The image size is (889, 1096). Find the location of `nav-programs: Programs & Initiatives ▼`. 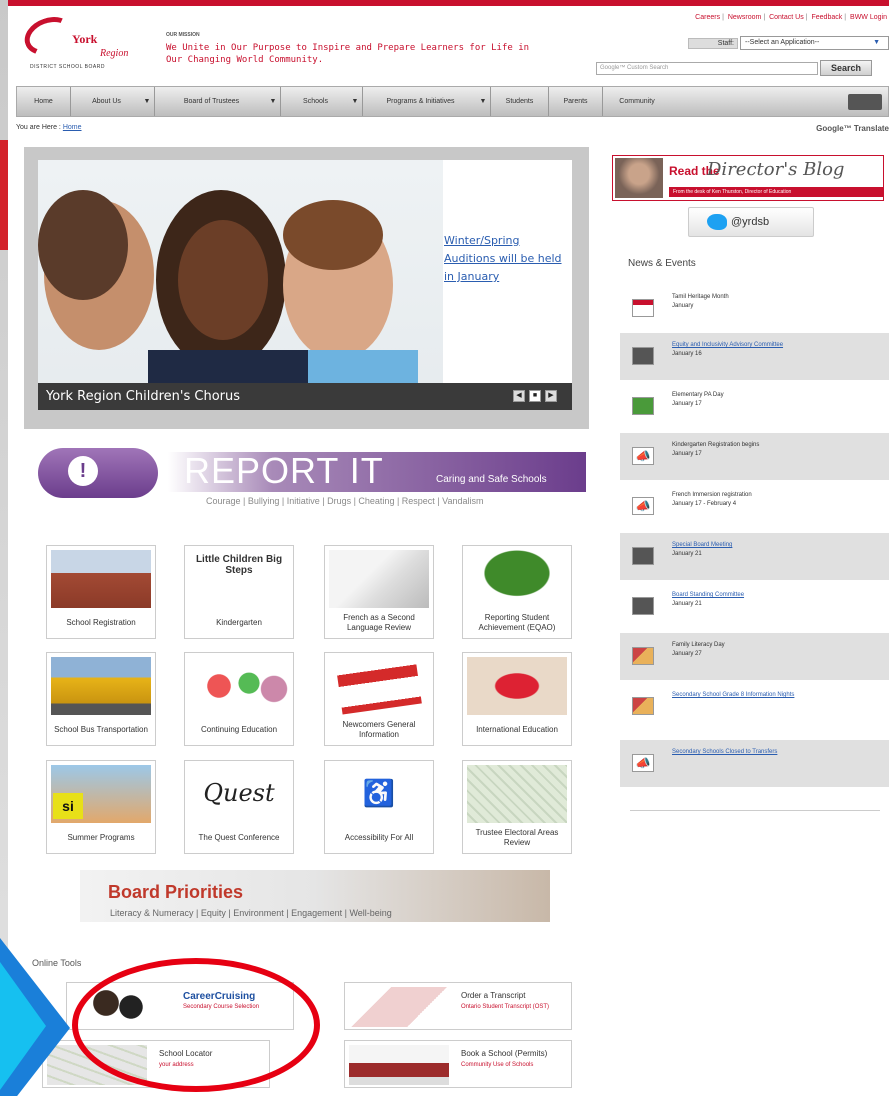

nav-programs: Programs & Initiatives ▼ is located at coordinates (427, 101).